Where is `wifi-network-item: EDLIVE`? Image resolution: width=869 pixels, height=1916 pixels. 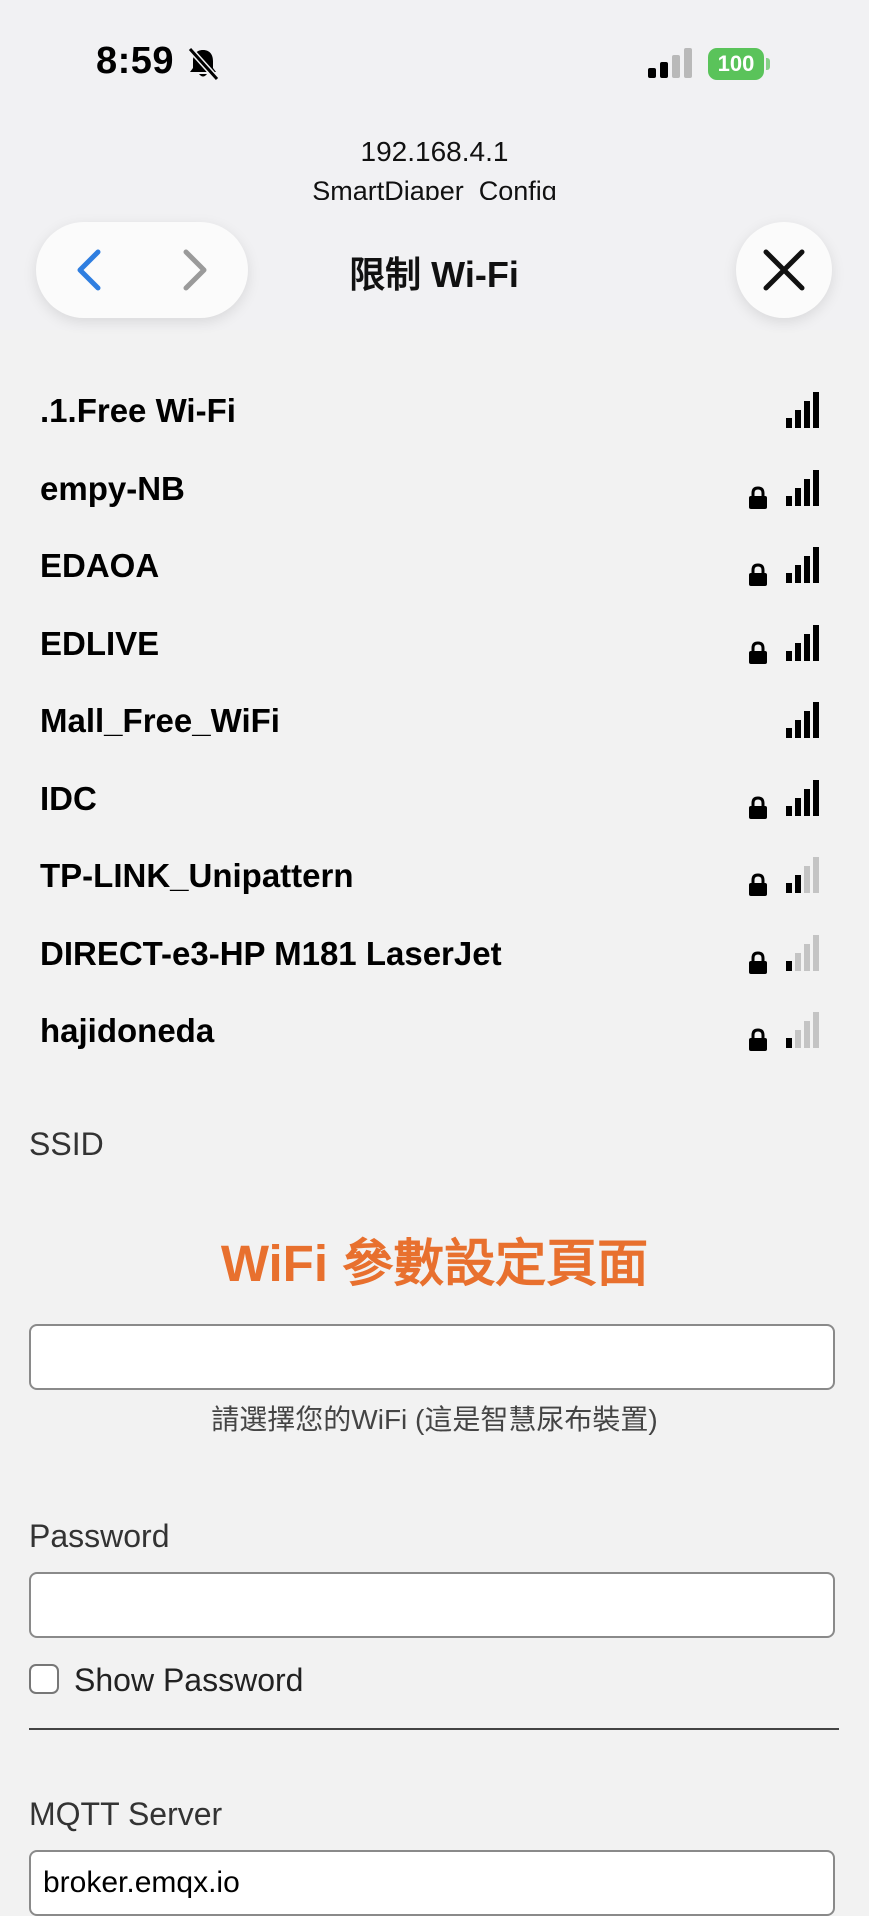 wifi-network-item: EDLIVE is located at coordinates (434, 650).